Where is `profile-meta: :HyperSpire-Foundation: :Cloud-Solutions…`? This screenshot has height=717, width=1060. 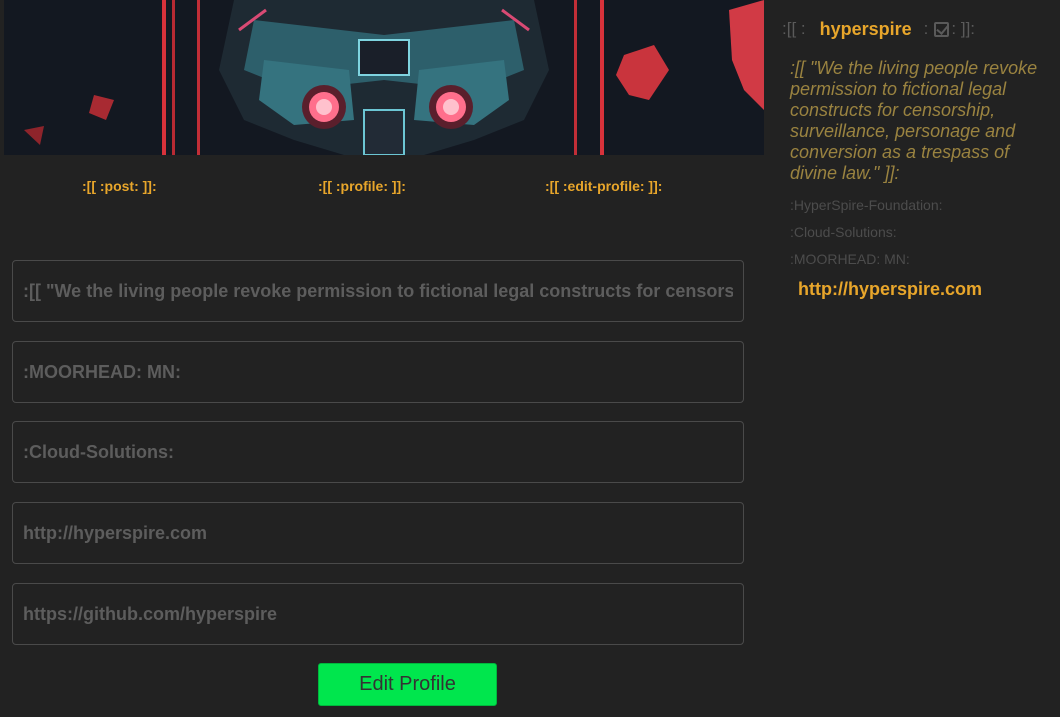 profile-meta: :HyperSpire-Foundation: :Cloud-Solutions… is located at coordinates (925, 232).